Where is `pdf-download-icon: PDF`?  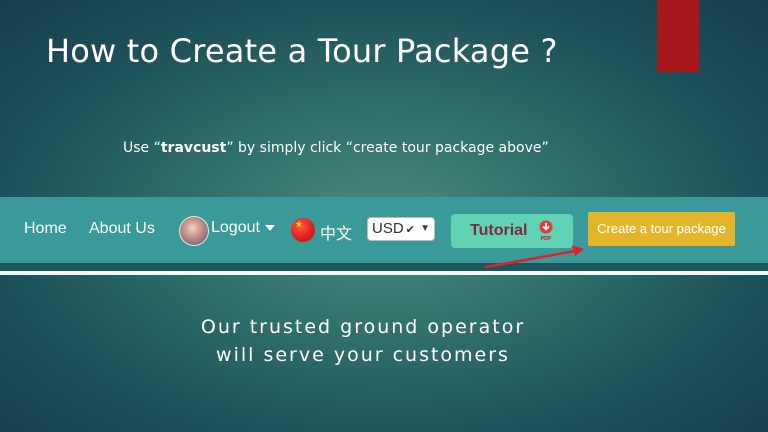 pdf-download-icon: PDF is located at coordinates (546, 231).